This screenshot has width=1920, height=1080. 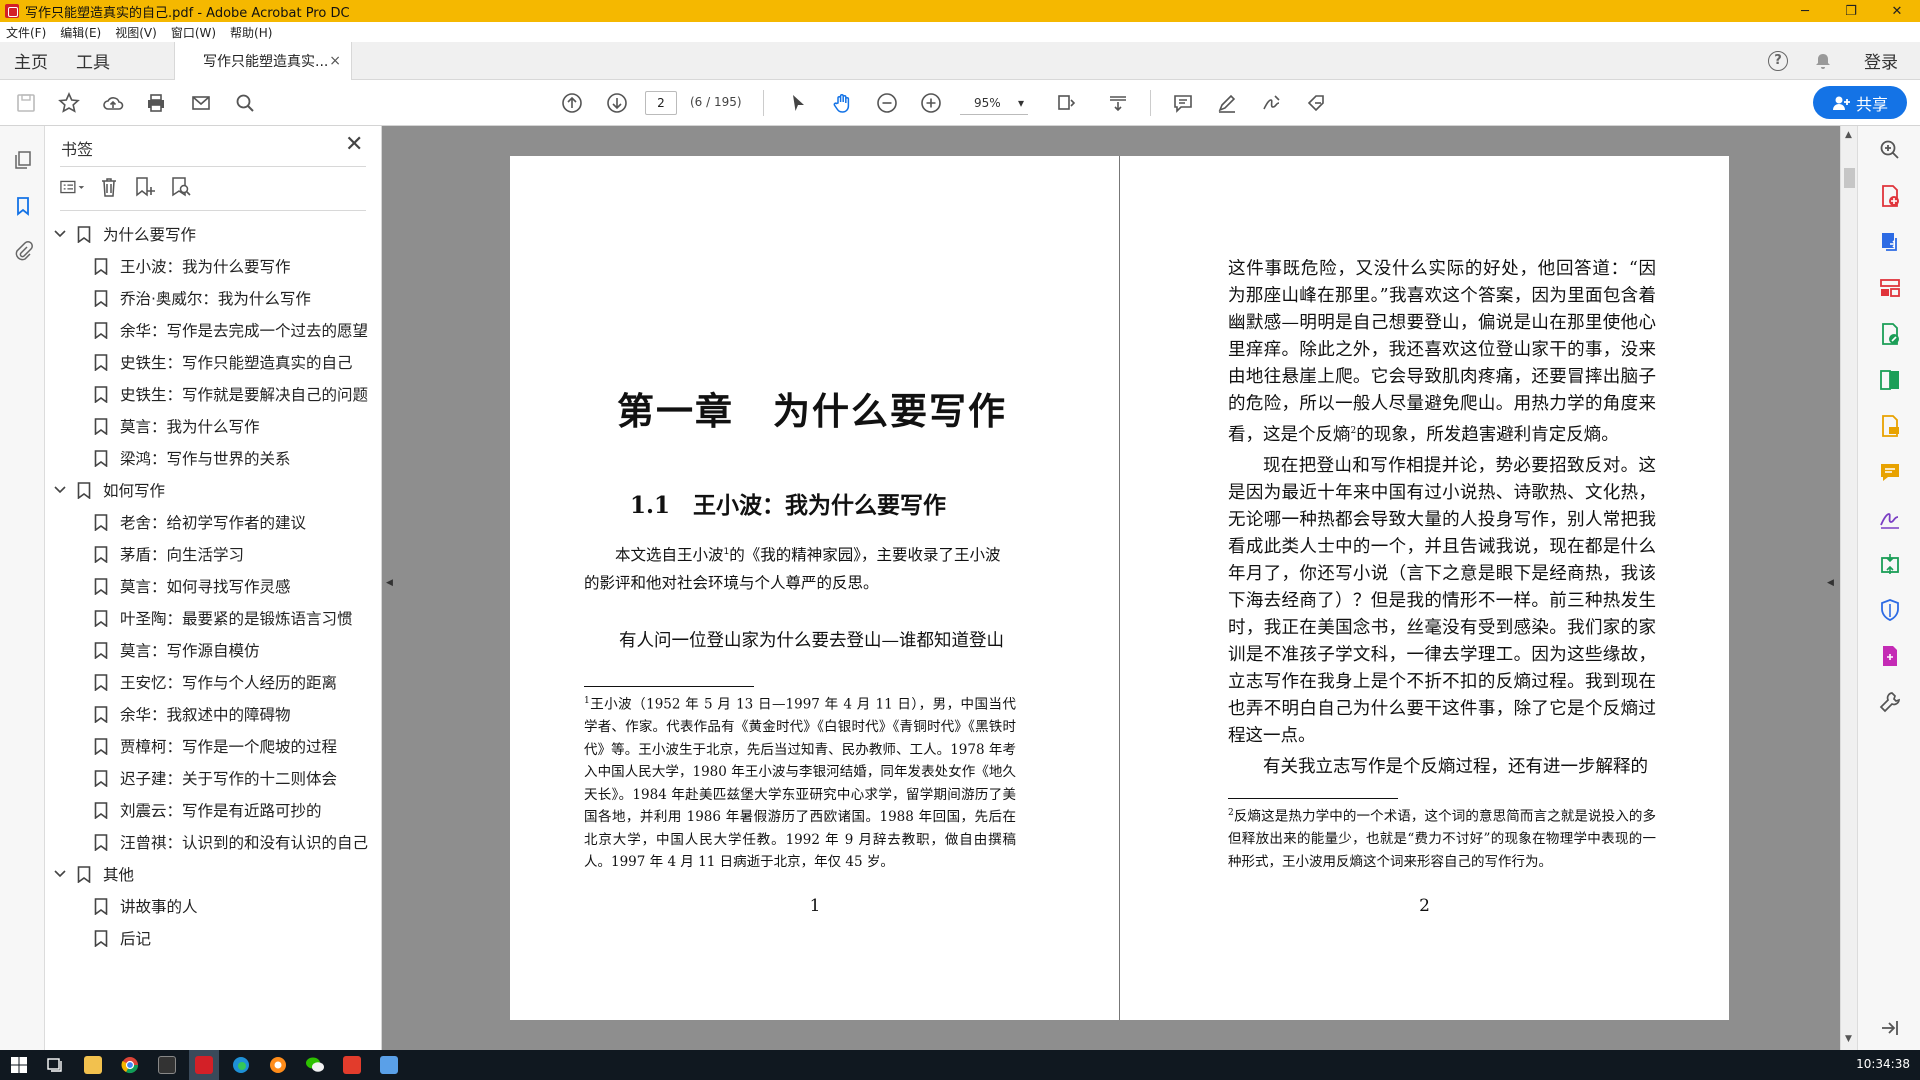 What do you see at coordinates (1832, 583) in the screenshot?
I see `collapse-right-panel-icon: ◀` at bounding box center [1832, 583].